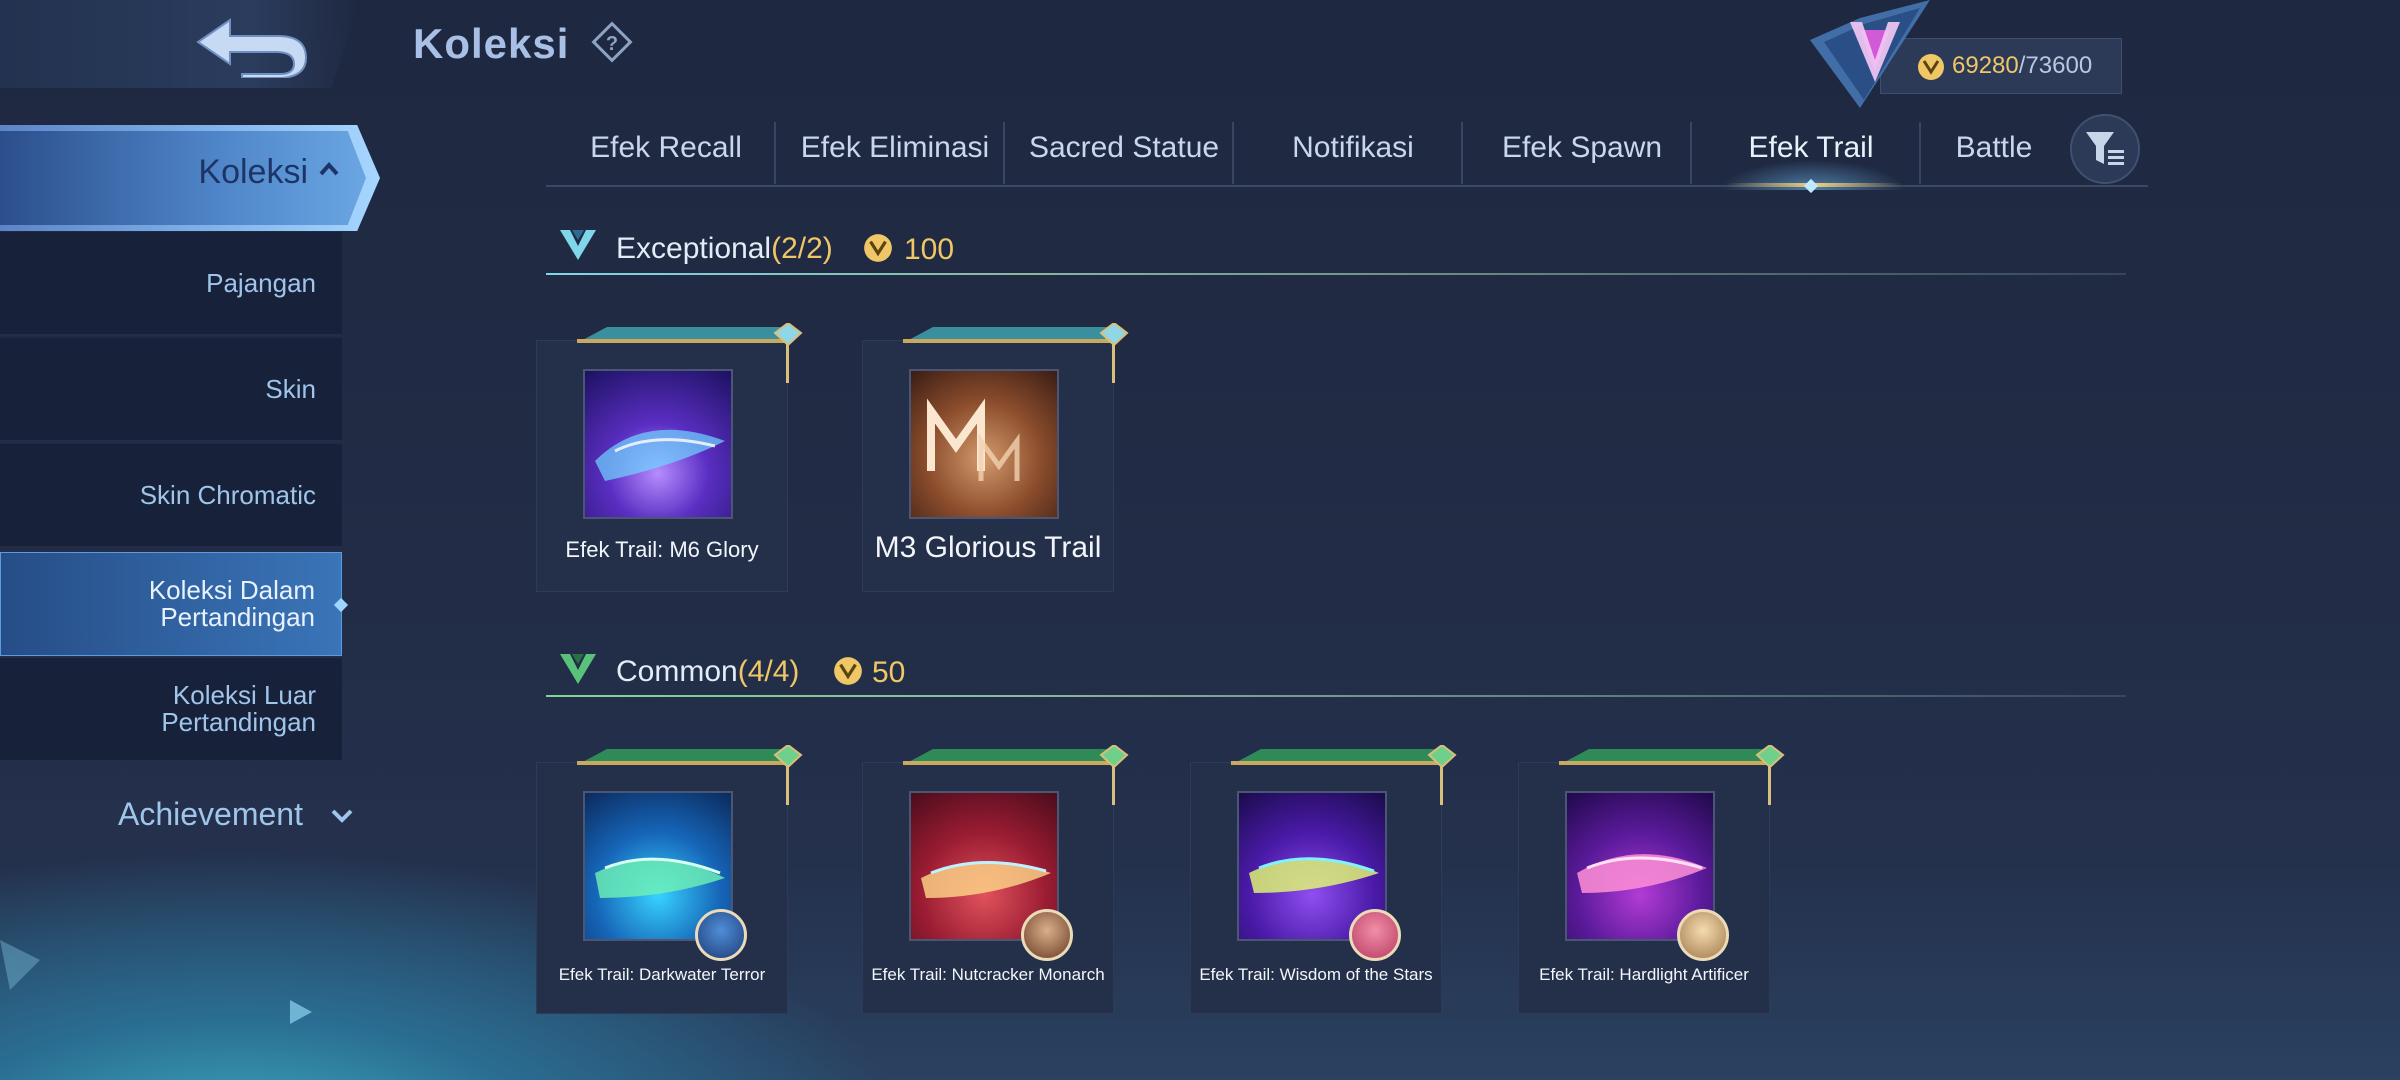 The height and width of the screenshot is (1080, 2400). Describe the element at coordinates (180, 44) in the screenshot. I see `back-button` at that location.